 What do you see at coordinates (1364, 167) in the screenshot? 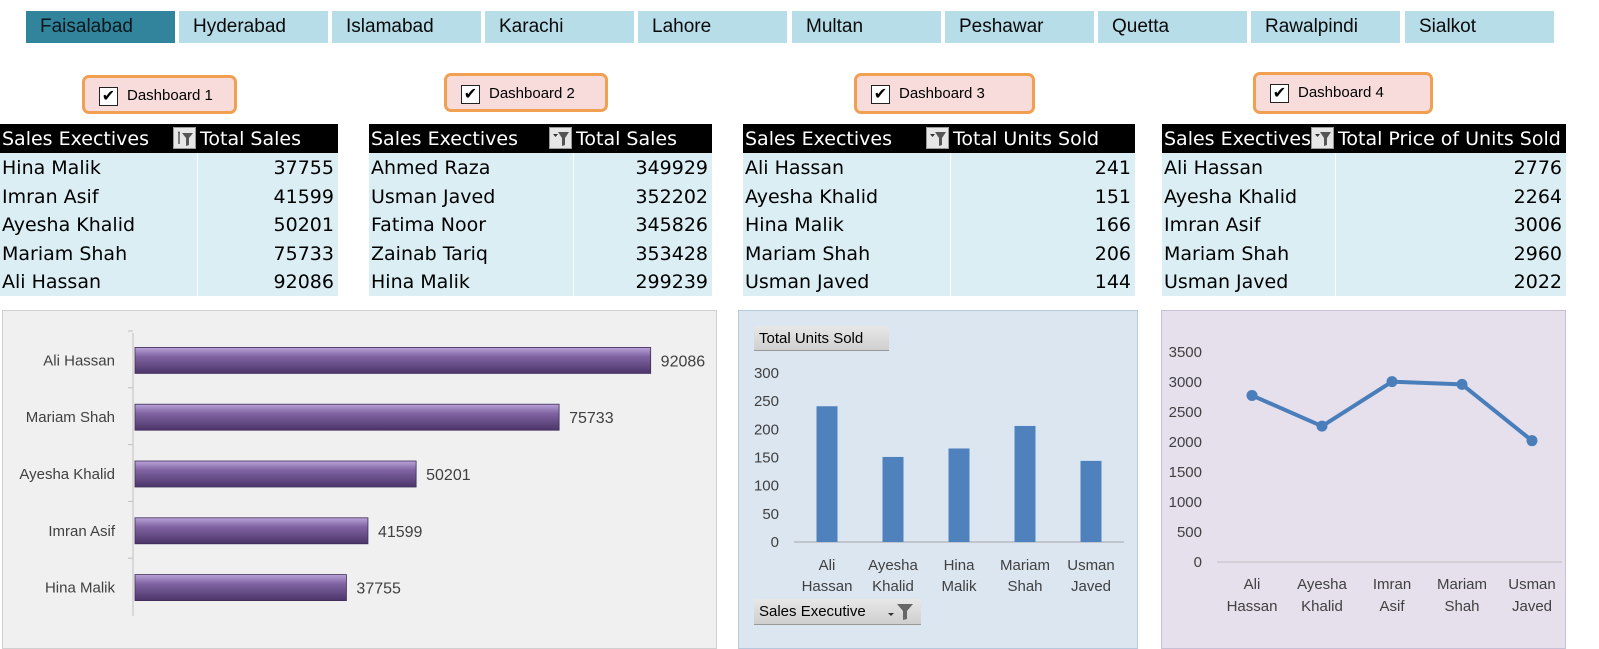
I see `table-row: Ali Hassan 2776` at bounding box center [1364, 167].